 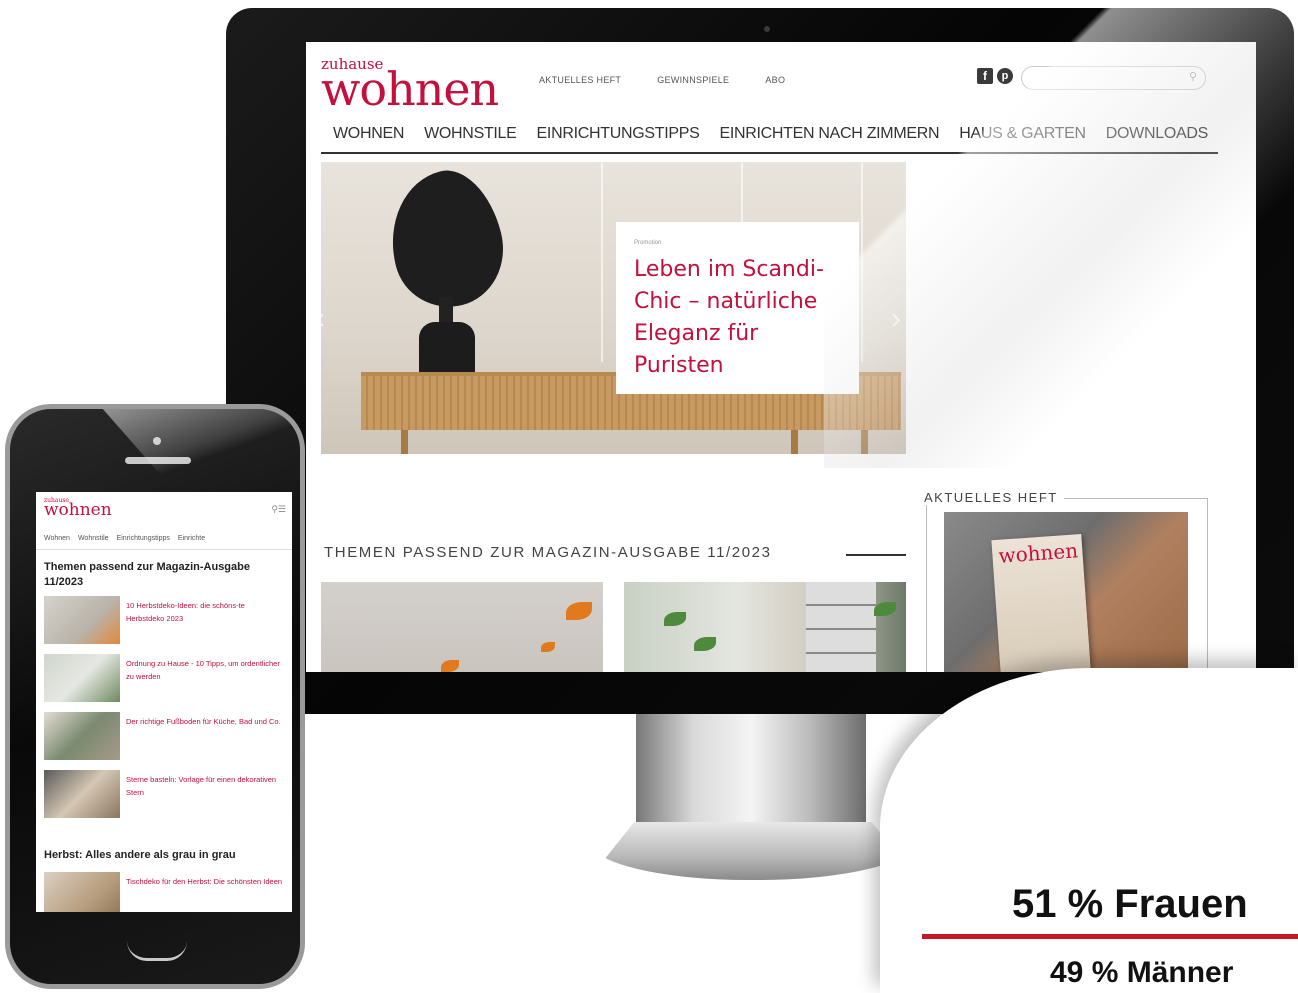 I want to click on stat-divider, so click(x=1110, y=936).